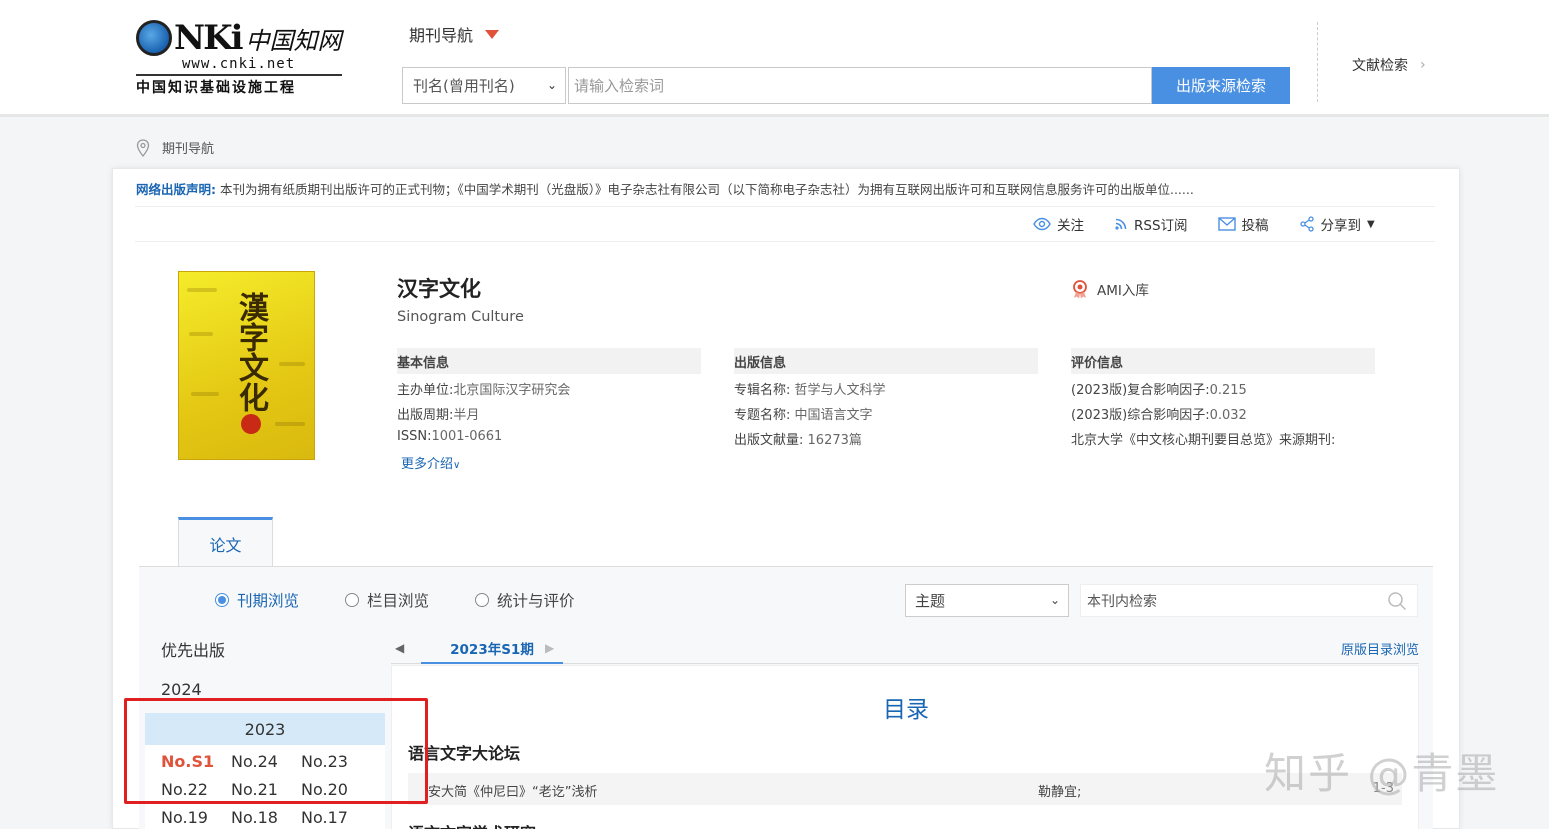 This screenshot has width=1549, height=829. Describe the element at coordinates (1221, 85) in the screenshot. I see `source-search-button: 出版来源检索` at that location.